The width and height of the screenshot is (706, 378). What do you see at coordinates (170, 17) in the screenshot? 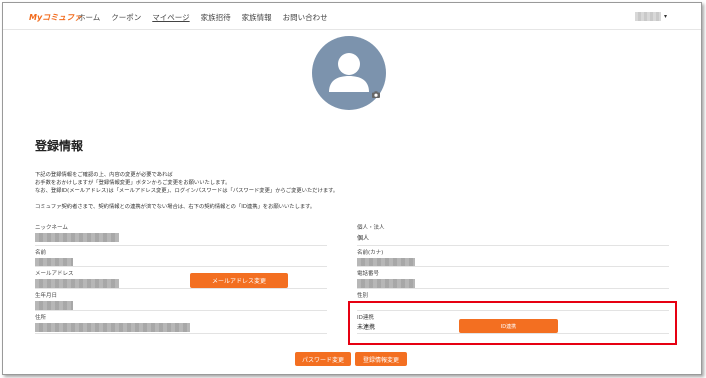
I see `nav-mypage: マイページ` at bounding box center [170, 17].